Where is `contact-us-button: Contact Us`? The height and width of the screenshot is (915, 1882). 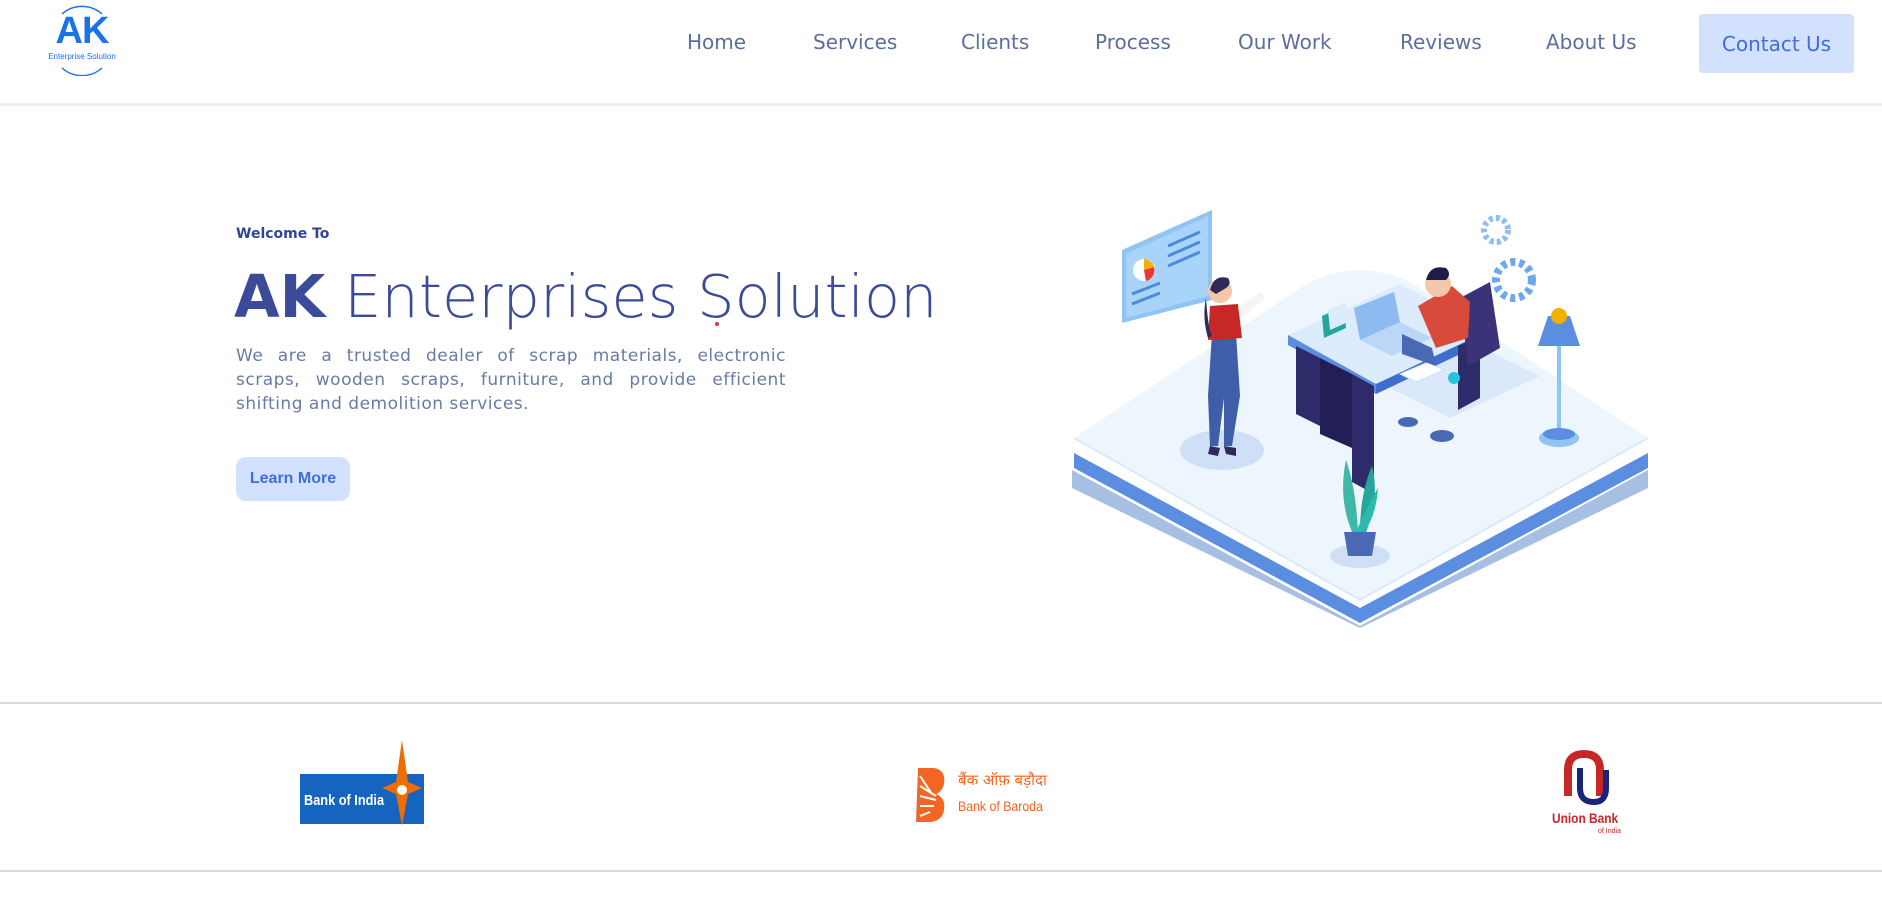
contact-us-button: Contact Us is located at coordinates (1776, 43).